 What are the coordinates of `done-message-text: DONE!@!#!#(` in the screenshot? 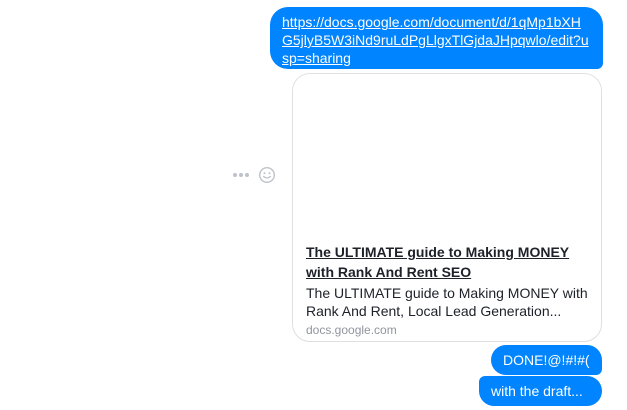 It's located at (546, 360).